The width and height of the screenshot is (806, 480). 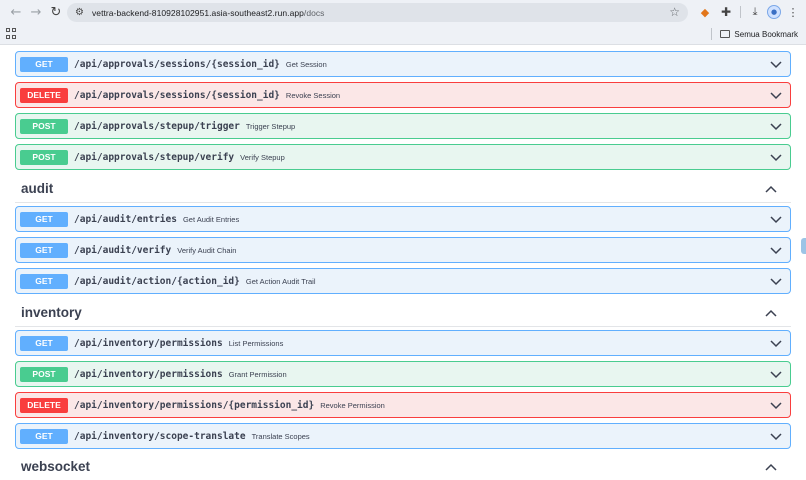 What do you see at coordinates (403, 219) in the screenshot?
I see `operation-get-audit-entries: GET /api/audit/entries Get Audit Entries` at bounding box center [403, 219].